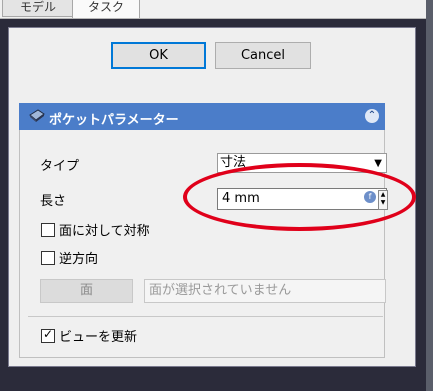 This screenshot has height=391, width=433. I want to click on pocket-parameters-title: ポケットパラメーター, so click(114, 120).